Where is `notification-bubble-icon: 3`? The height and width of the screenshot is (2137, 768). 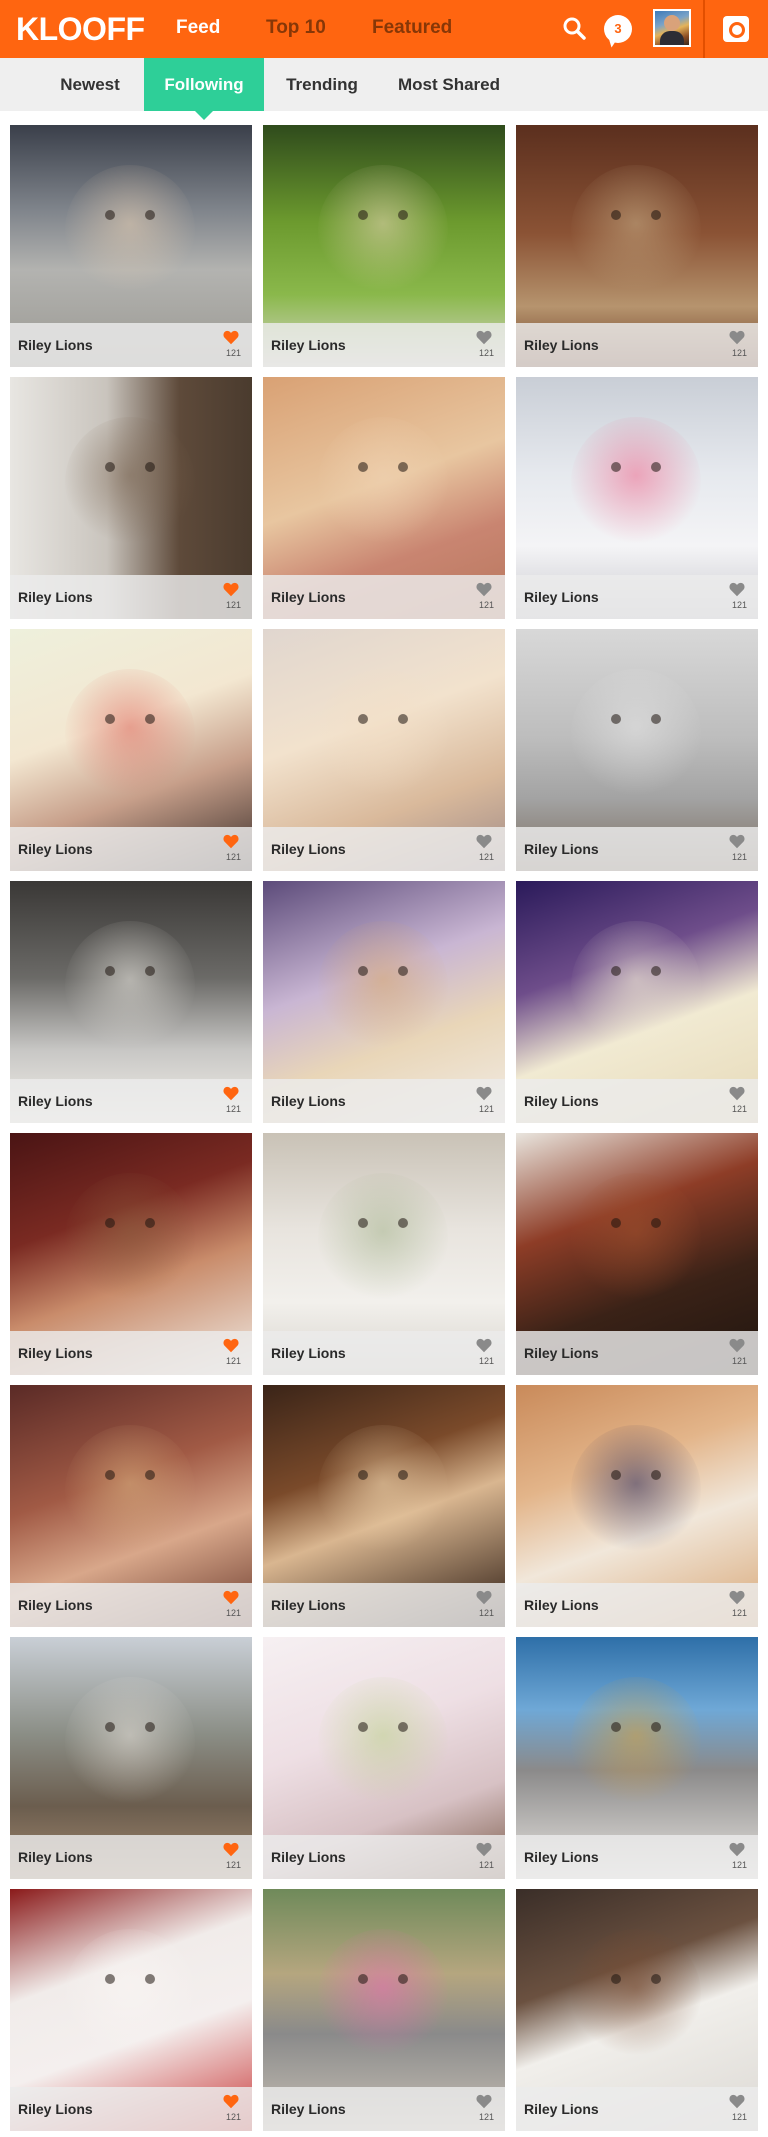
notification-bubble-icon: 3 is located at coordinates (618, 29).